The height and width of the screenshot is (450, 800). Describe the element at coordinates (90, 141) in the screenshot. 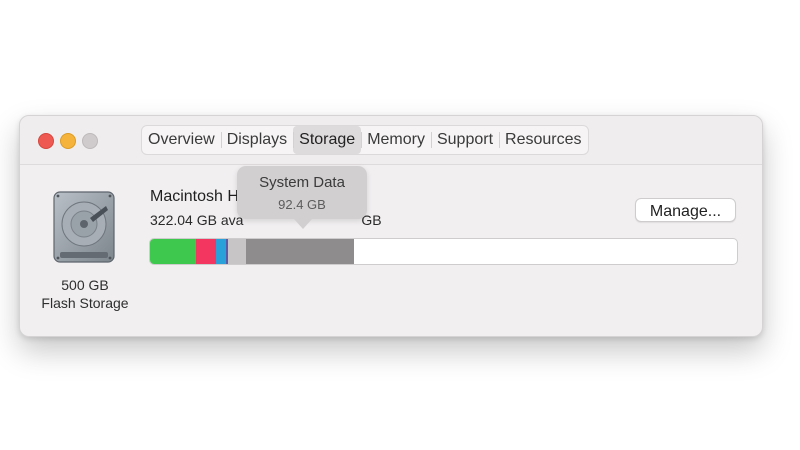

I see `zoom-window-button` at that location.